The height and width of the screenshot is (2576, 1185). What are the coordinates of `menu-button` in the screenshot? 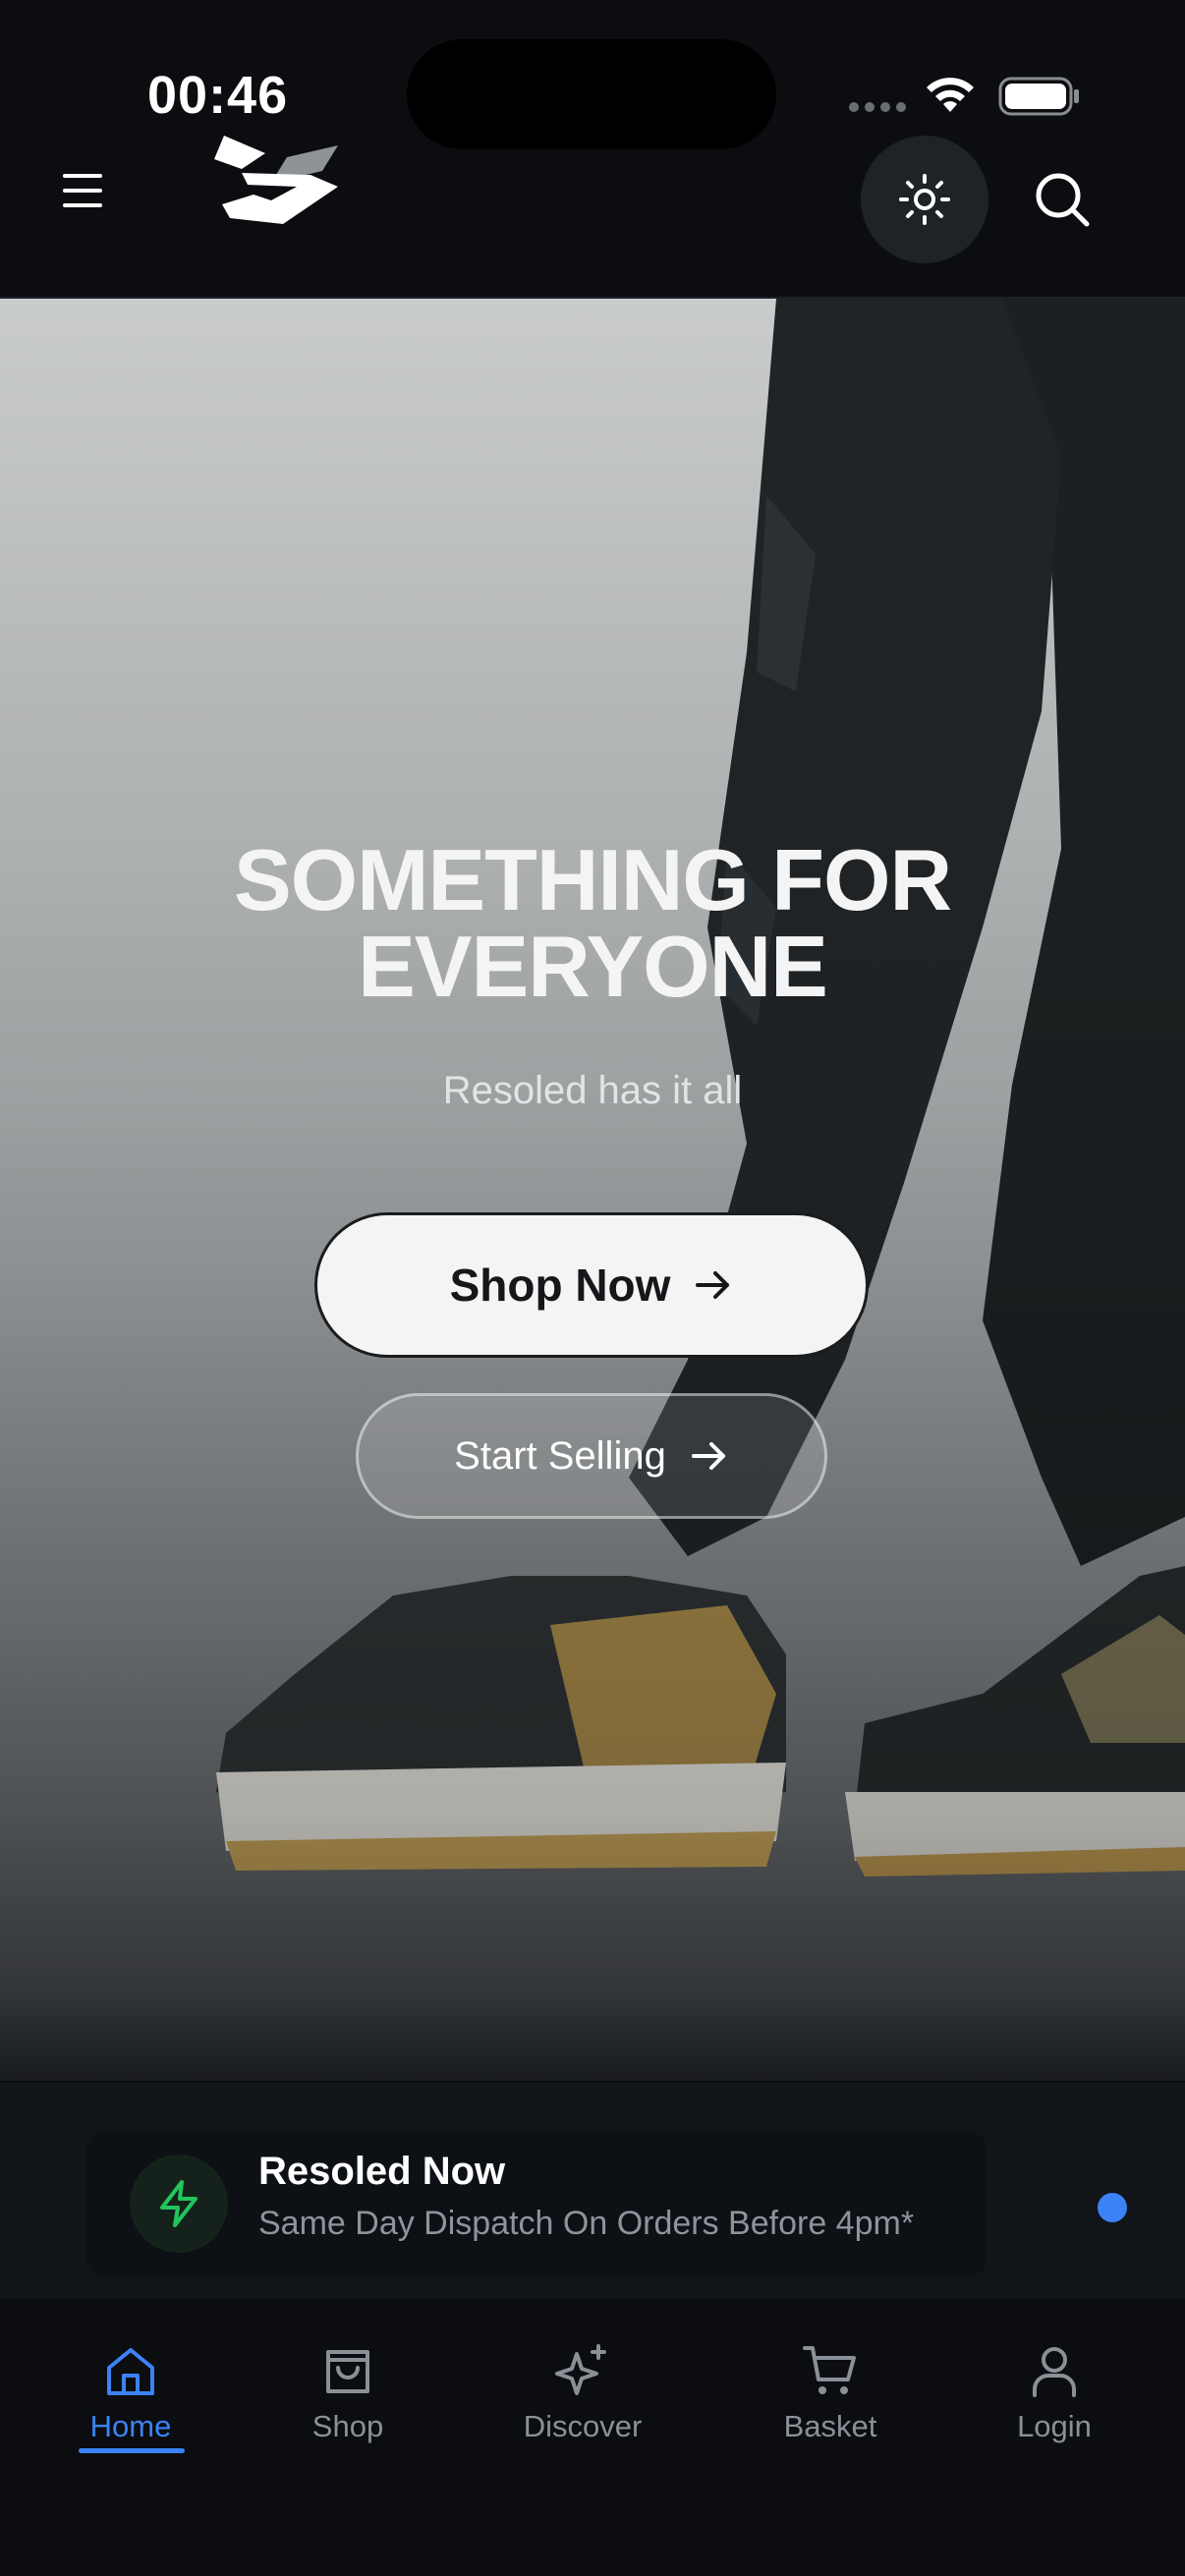 It's located at (97, 198).